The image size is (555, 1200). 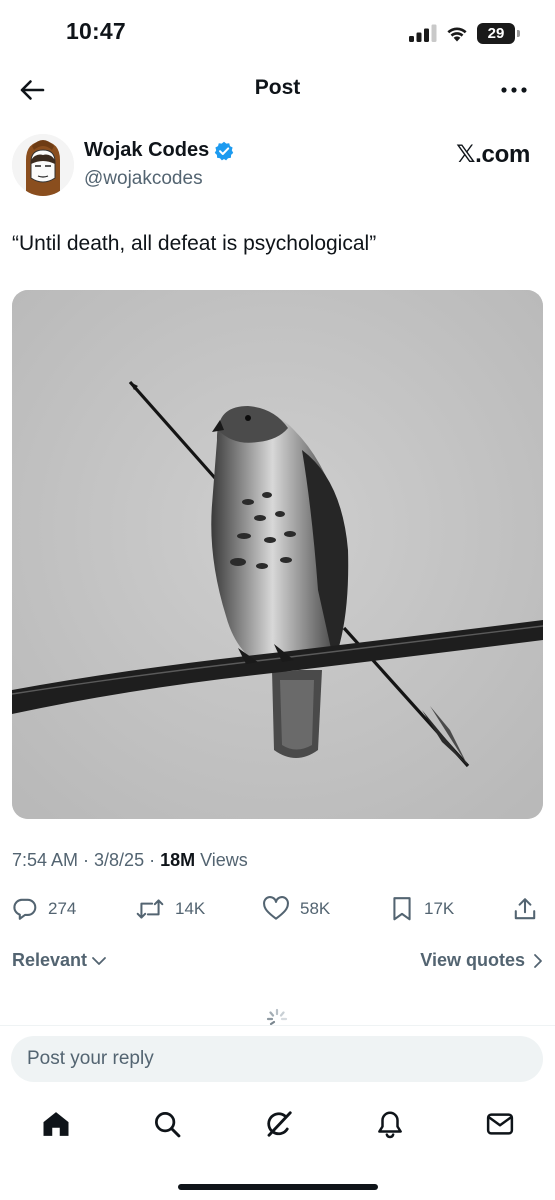 What do you see at coordinates (277, 962) in the screenshot?
I see `reply-filters: Relevant View quotes` at bounding box center [277, 962].